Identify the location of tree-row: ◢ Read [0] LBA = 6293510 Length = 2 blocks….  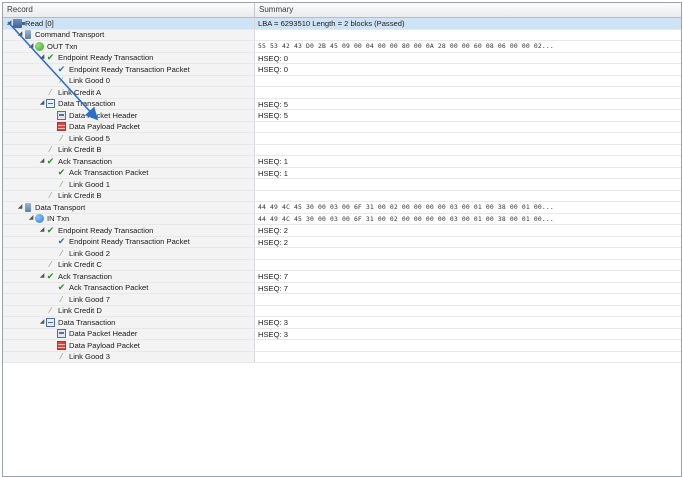
(342, 24).